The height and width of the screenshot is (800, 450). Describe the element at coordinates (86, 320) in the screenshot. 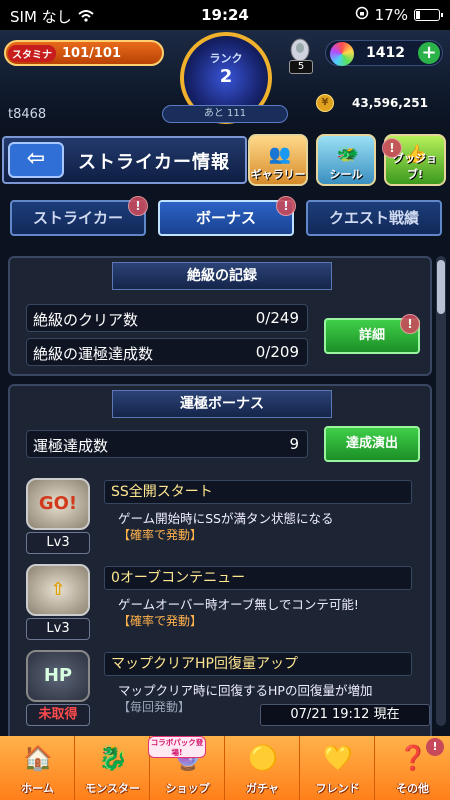

I see `clear-count-label: 絶級のクリア数` at that location.